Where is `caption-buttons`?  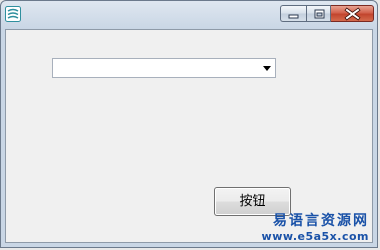
caption-buttons is located at coordinates (327, 14).